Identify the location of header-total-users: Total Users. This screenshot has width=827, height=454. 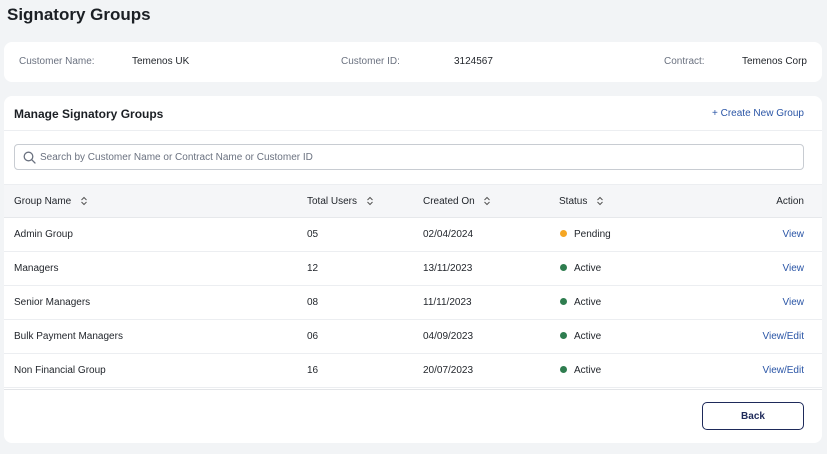
(340, 201).